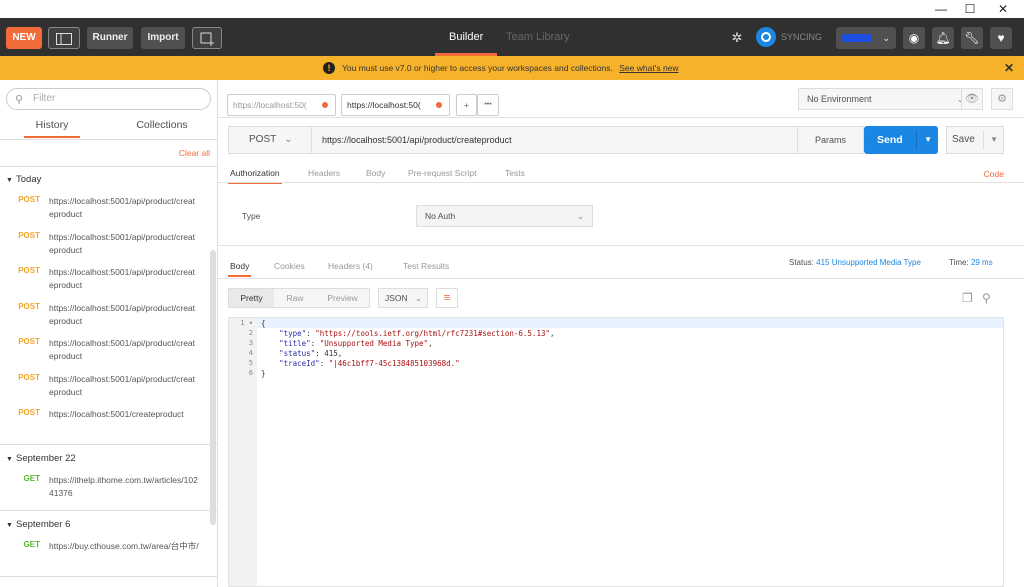  Describe the element at coordinates (52, 128) in the screenshot. I see `tab-history: History` at that location.